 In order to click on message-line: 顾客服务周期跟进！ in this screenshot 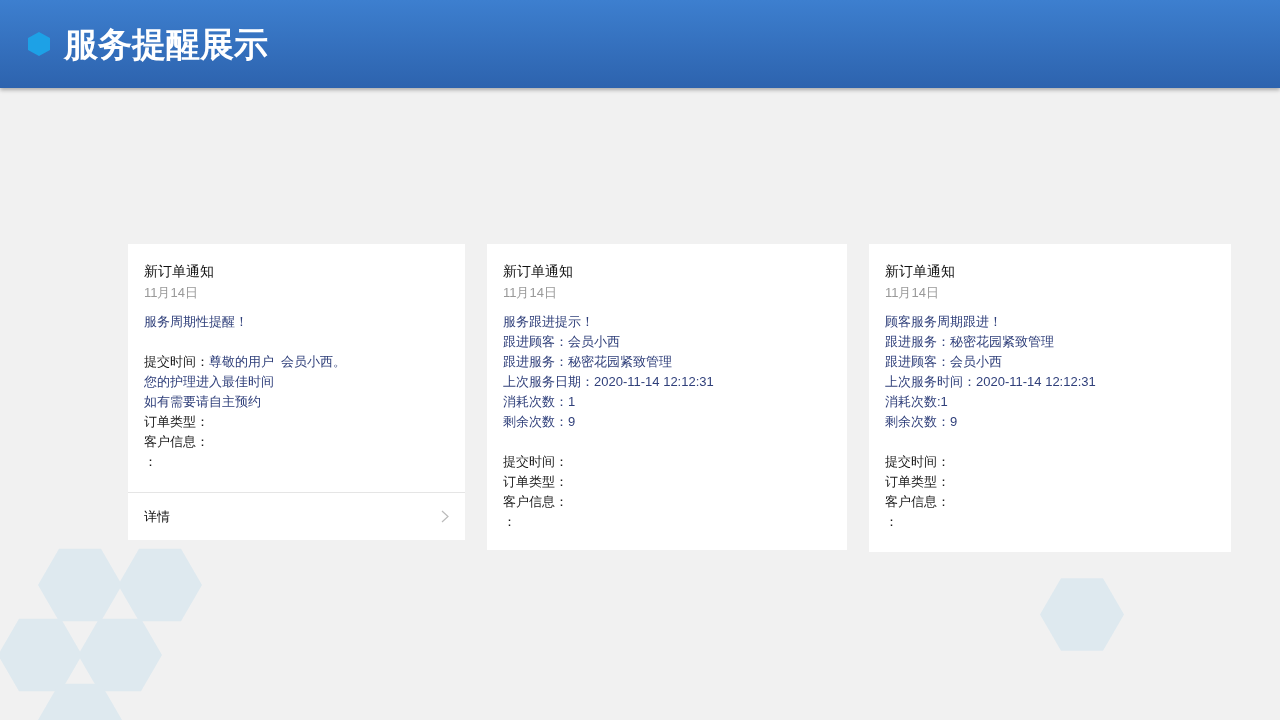, I will do `click(944, 322)`.